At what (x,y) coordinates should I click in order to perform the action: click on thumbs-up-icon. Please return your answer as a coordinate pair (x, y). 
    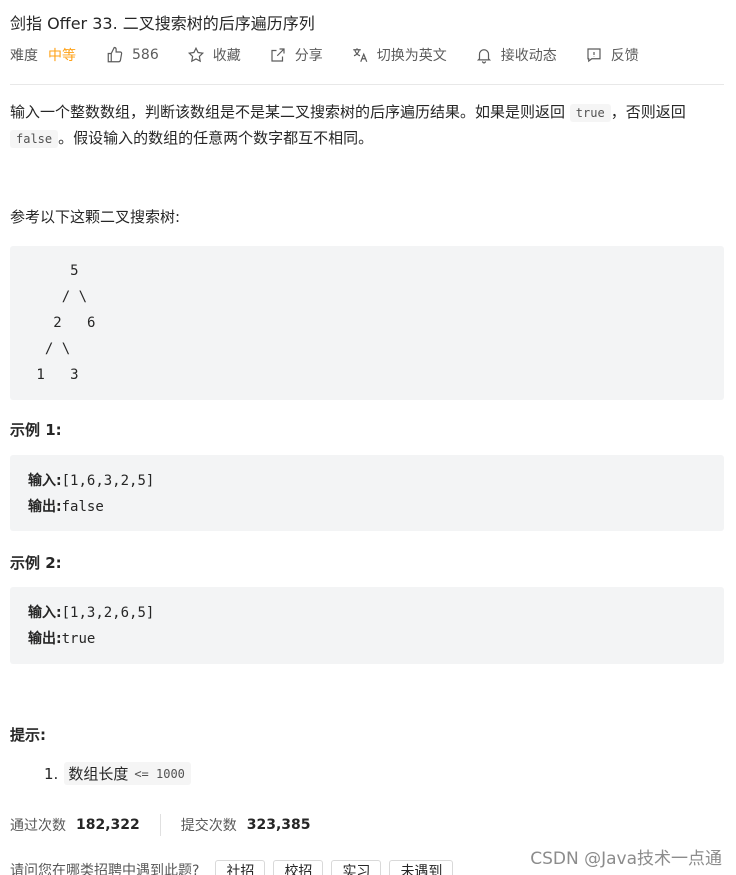
    Looking at the image, I should click on (115, 54).